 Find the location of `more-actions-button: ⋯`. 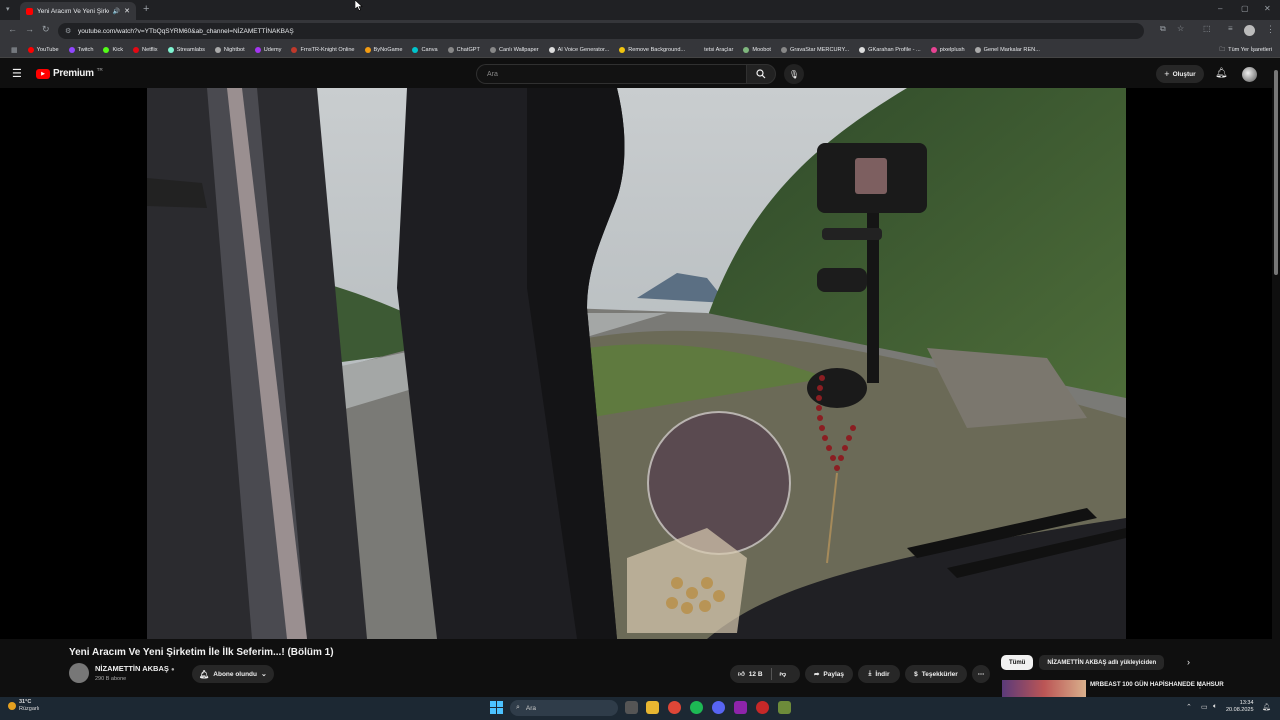

more-actions-button: ⋯ is located at coordinates (981, 674).